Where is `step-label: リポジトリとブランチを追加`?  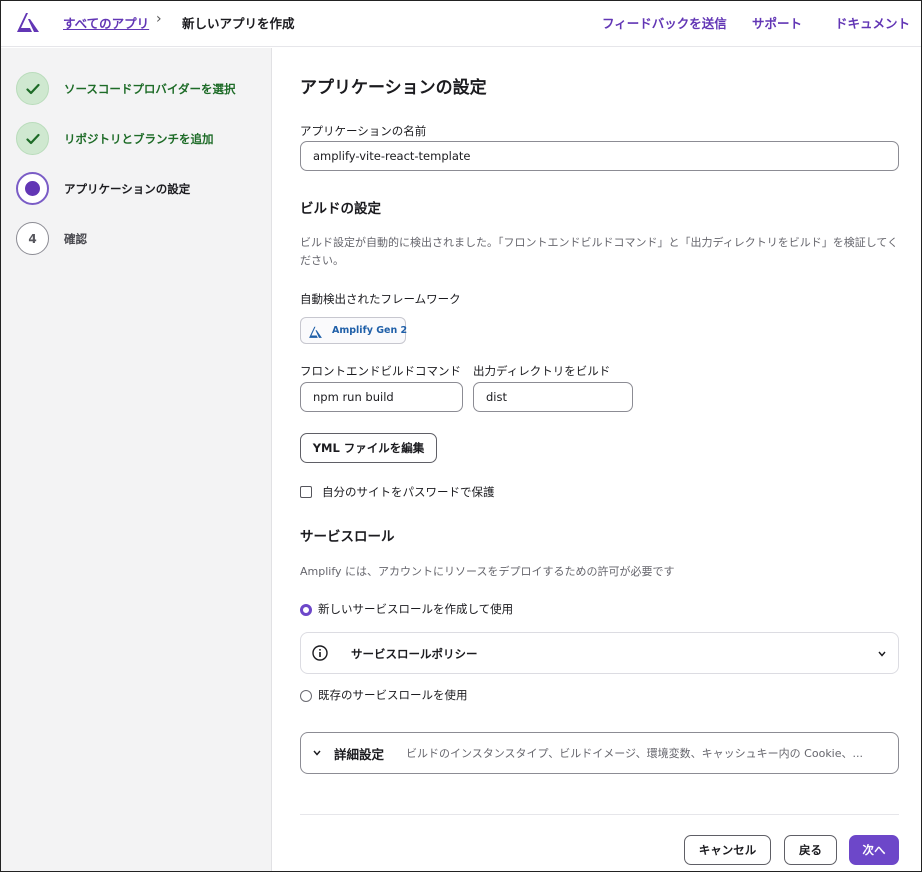 step-label: リポジトリとブランチを追加 is located at coordinates (139, 139).